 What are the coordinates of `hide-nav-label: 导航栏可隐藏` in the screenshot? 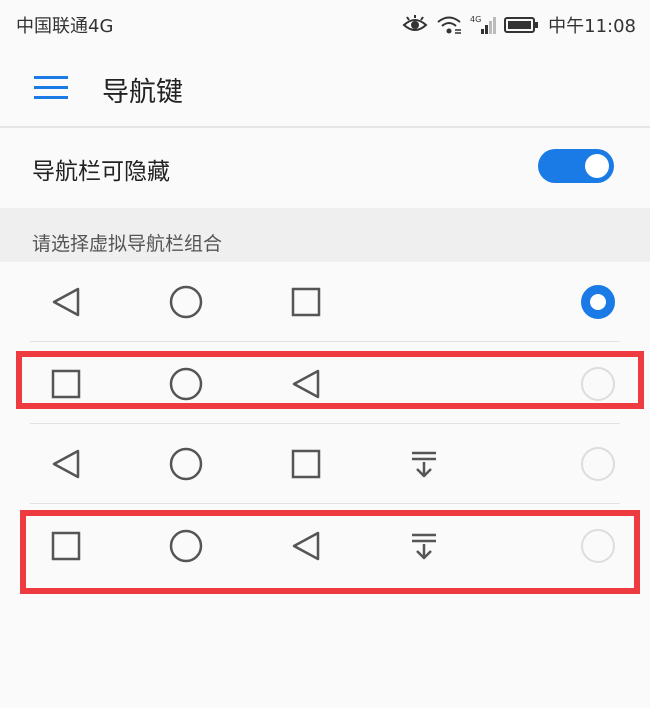 It's located at (101, 172).